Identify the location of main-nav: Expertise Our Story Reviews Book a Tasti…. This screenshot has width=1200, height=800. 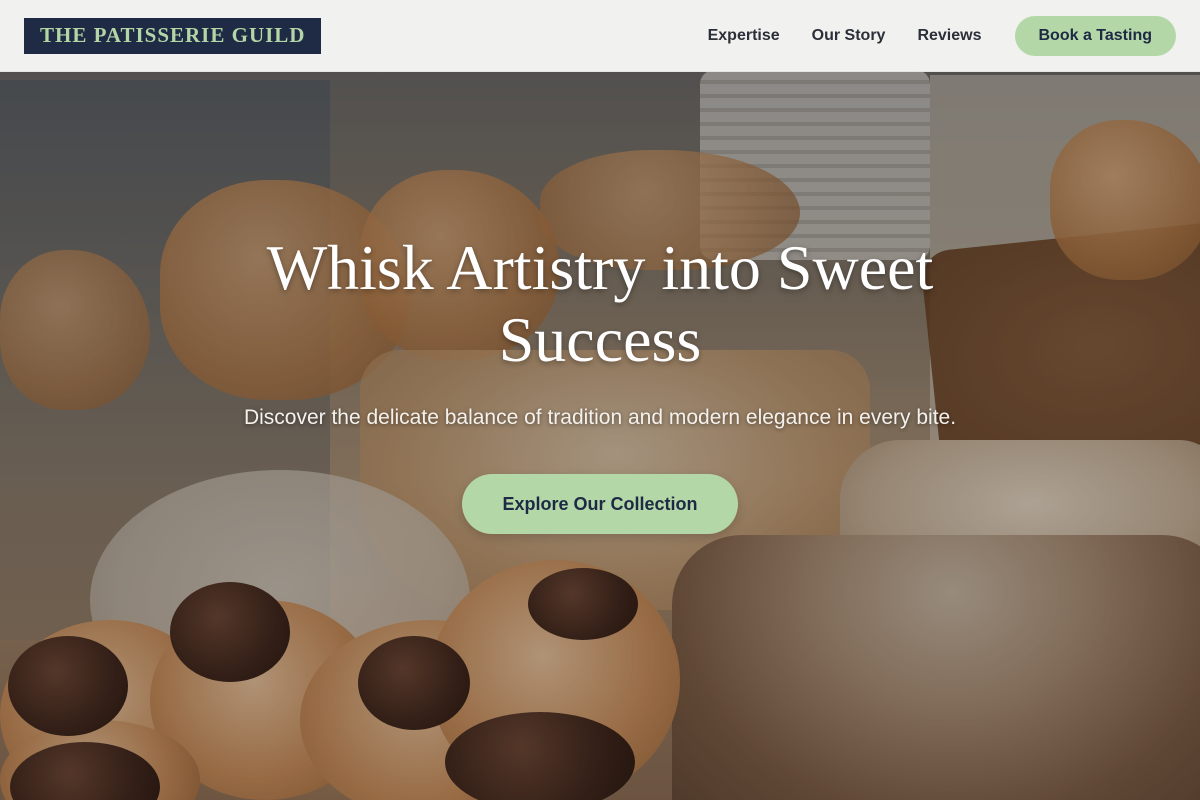
(942, 35).